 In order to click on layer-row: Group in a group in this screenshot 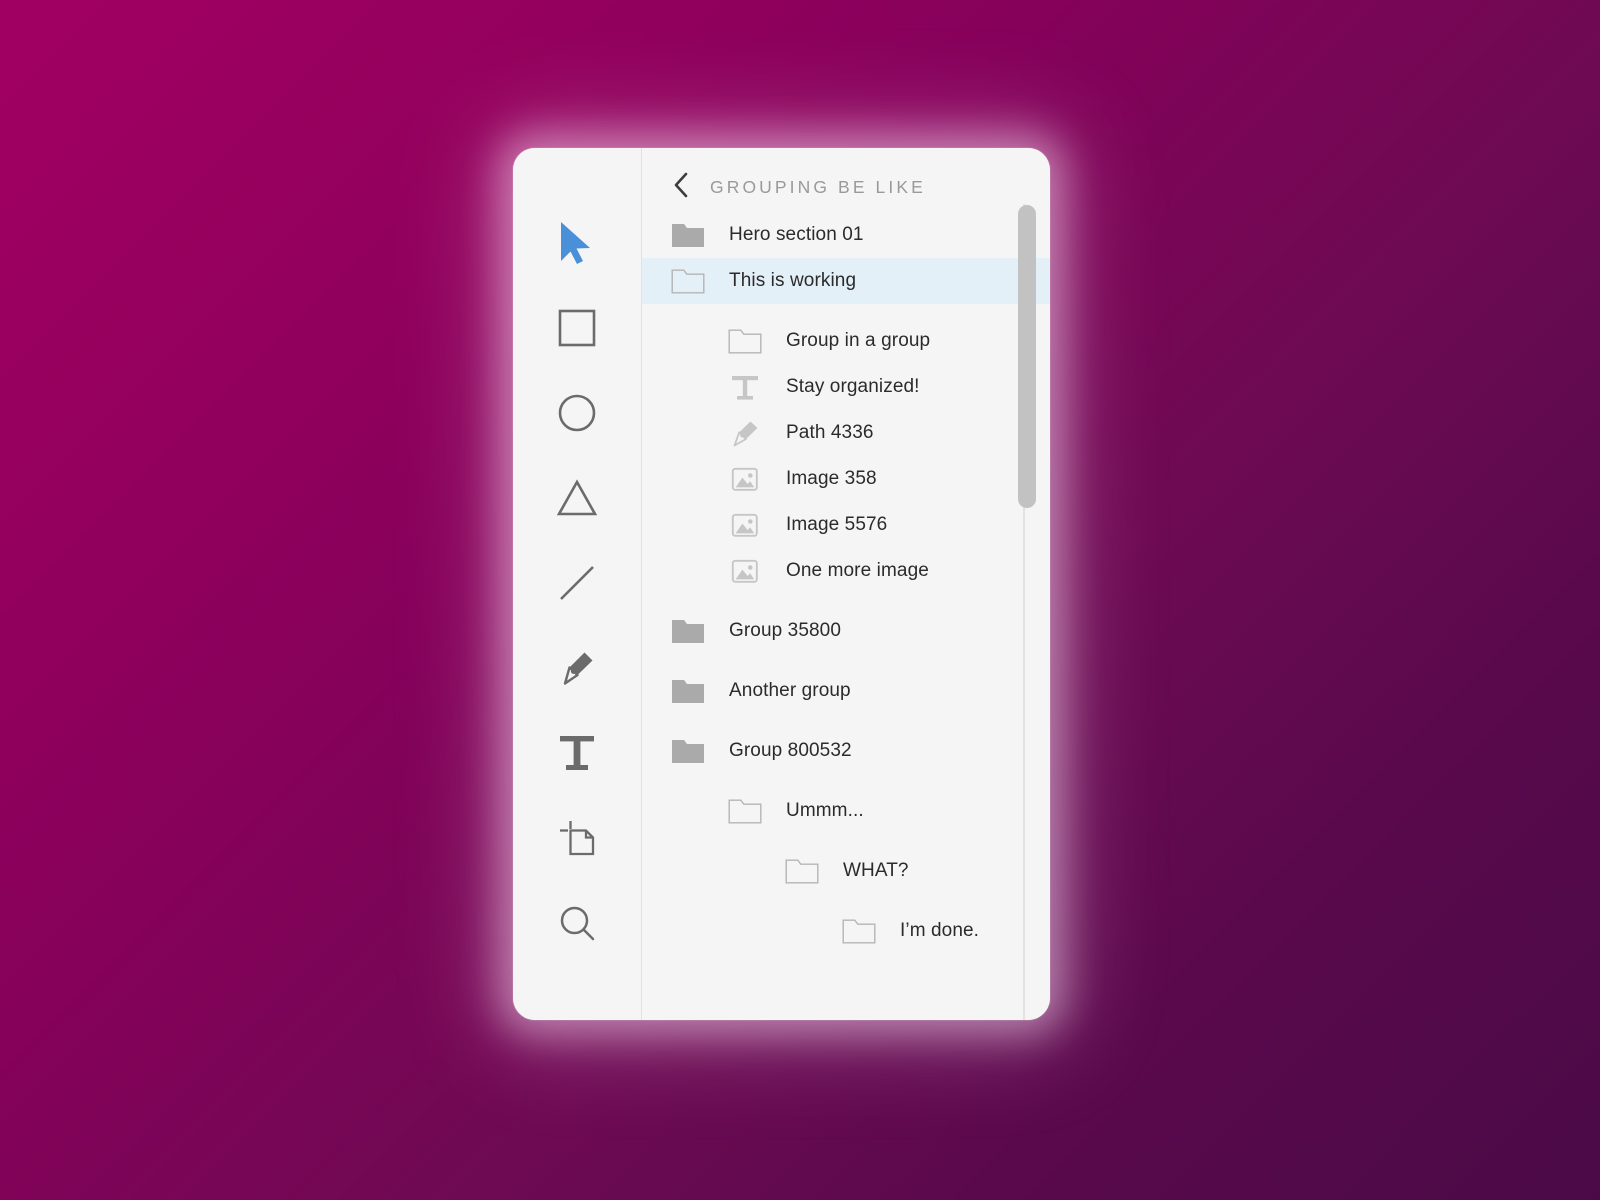, I will do `click(846, 341)`.